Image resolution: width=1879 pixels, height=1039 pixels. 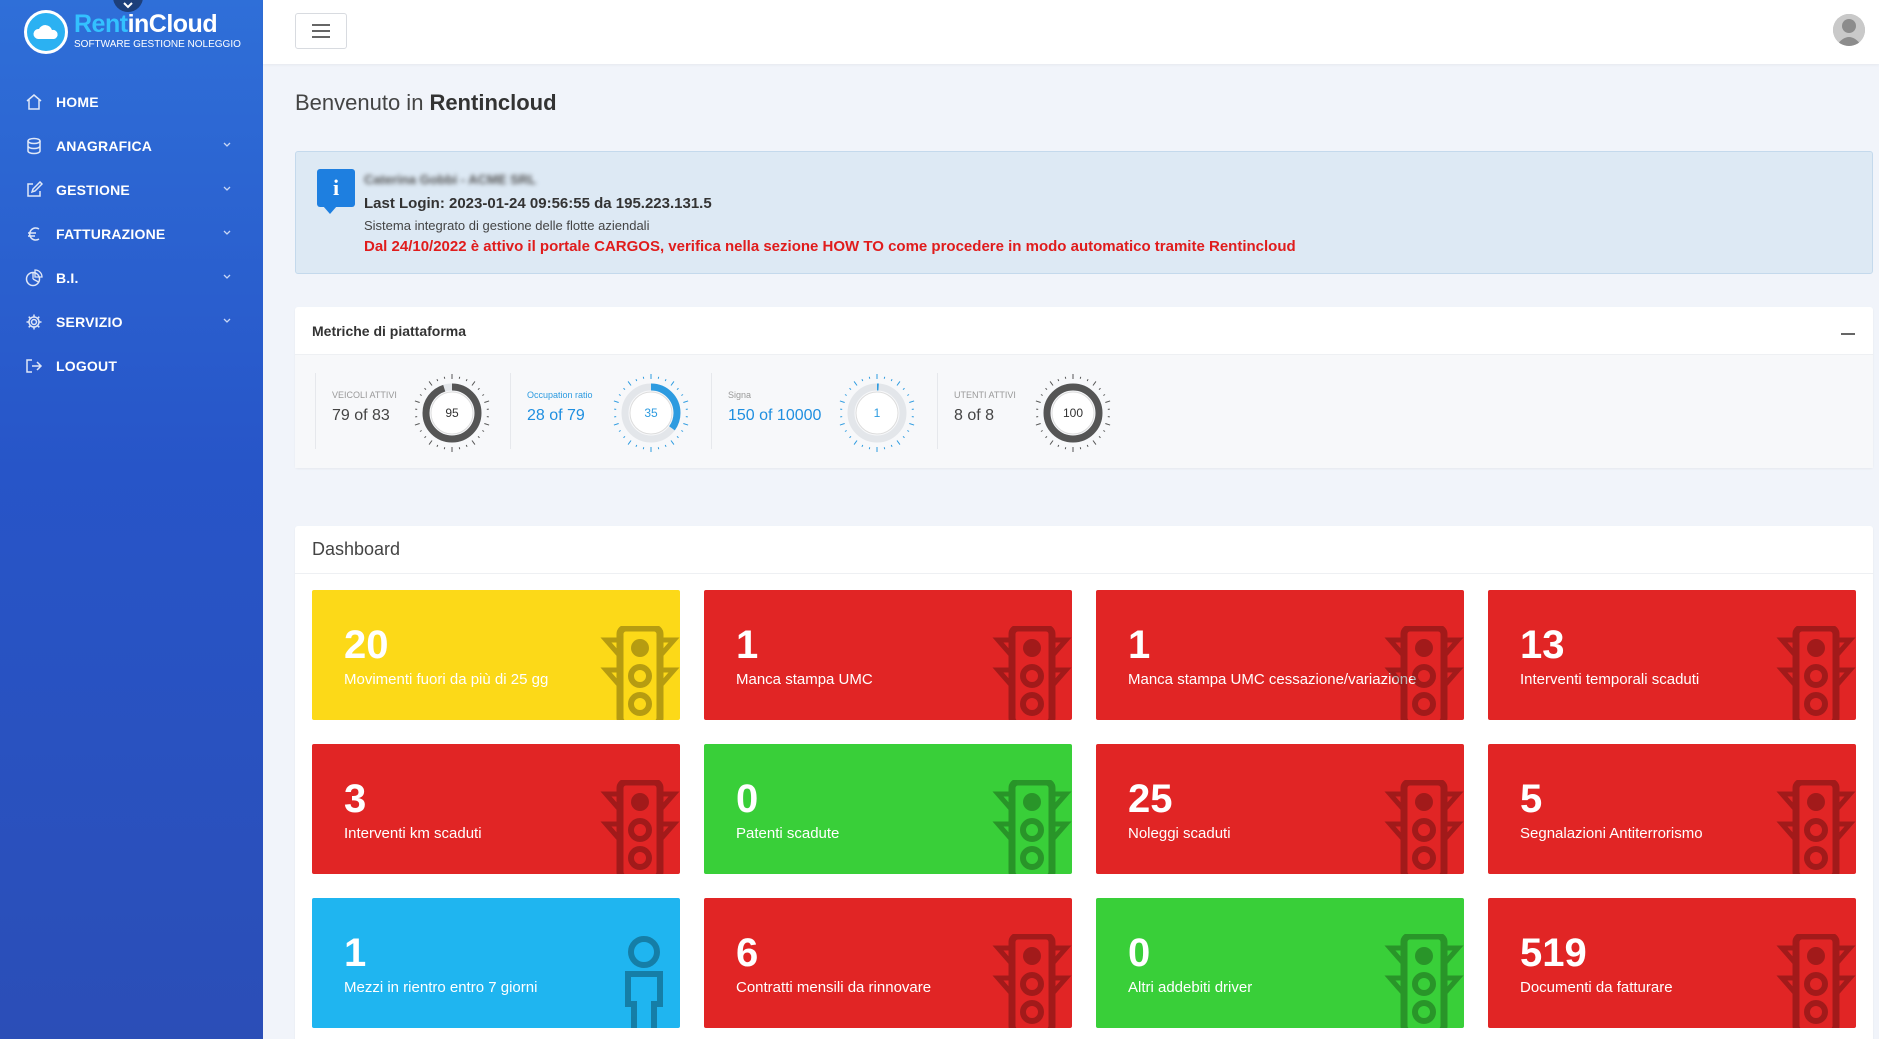 I want to click on metric-label: Signa, so click(x=740, y=395).